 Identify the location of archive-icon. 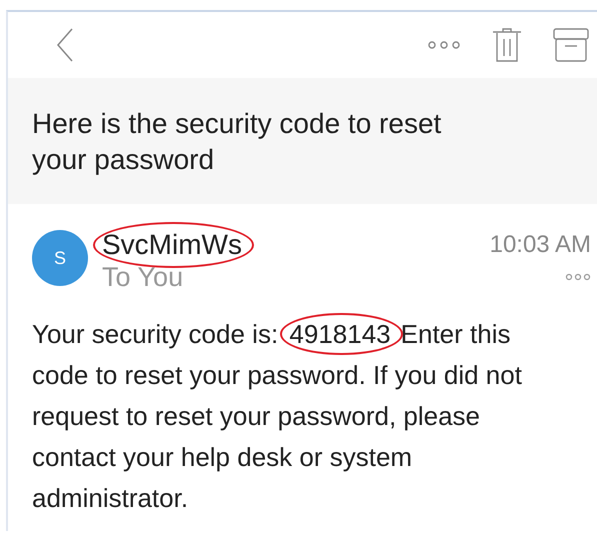
(571, 45).